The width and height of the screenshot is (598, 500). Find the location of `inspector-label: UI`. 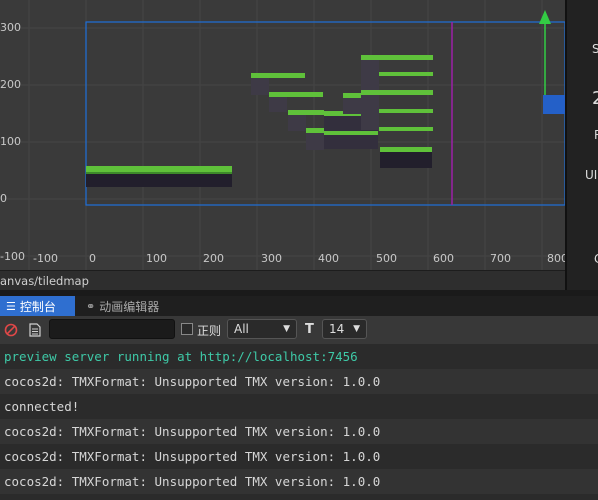

inspector-label: UI is located at coordinates (591, 175).